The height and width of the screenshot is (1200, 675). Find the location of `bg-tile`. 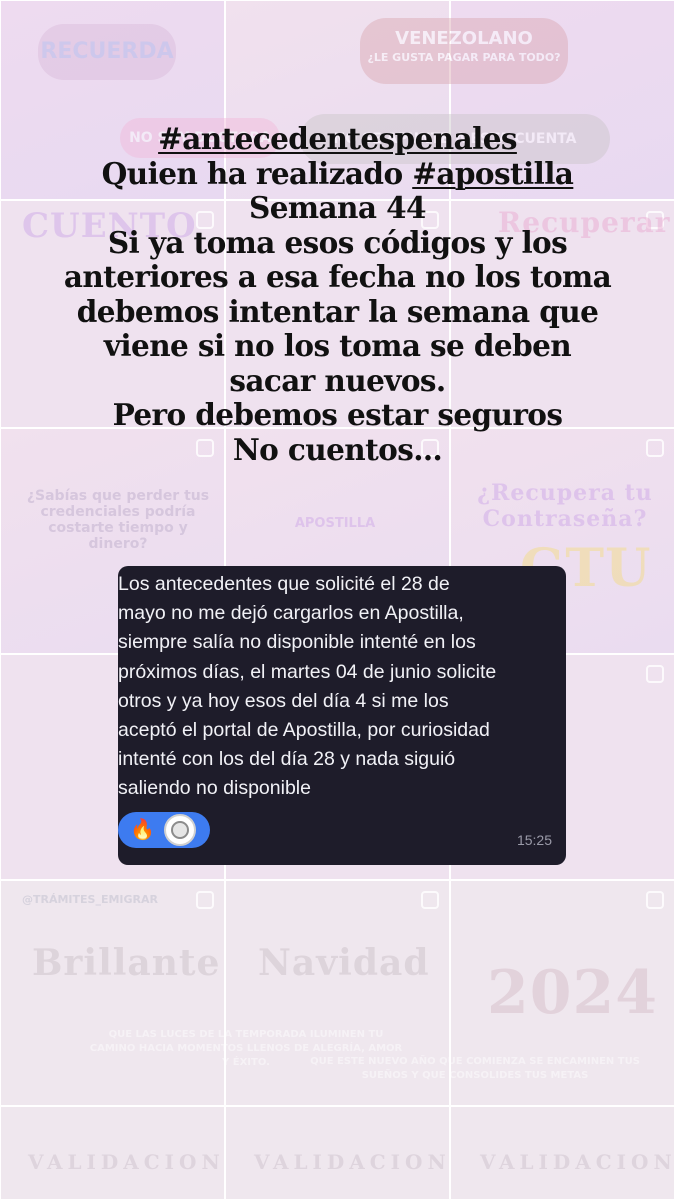

bg-tile is located at coordinates (112, 993).